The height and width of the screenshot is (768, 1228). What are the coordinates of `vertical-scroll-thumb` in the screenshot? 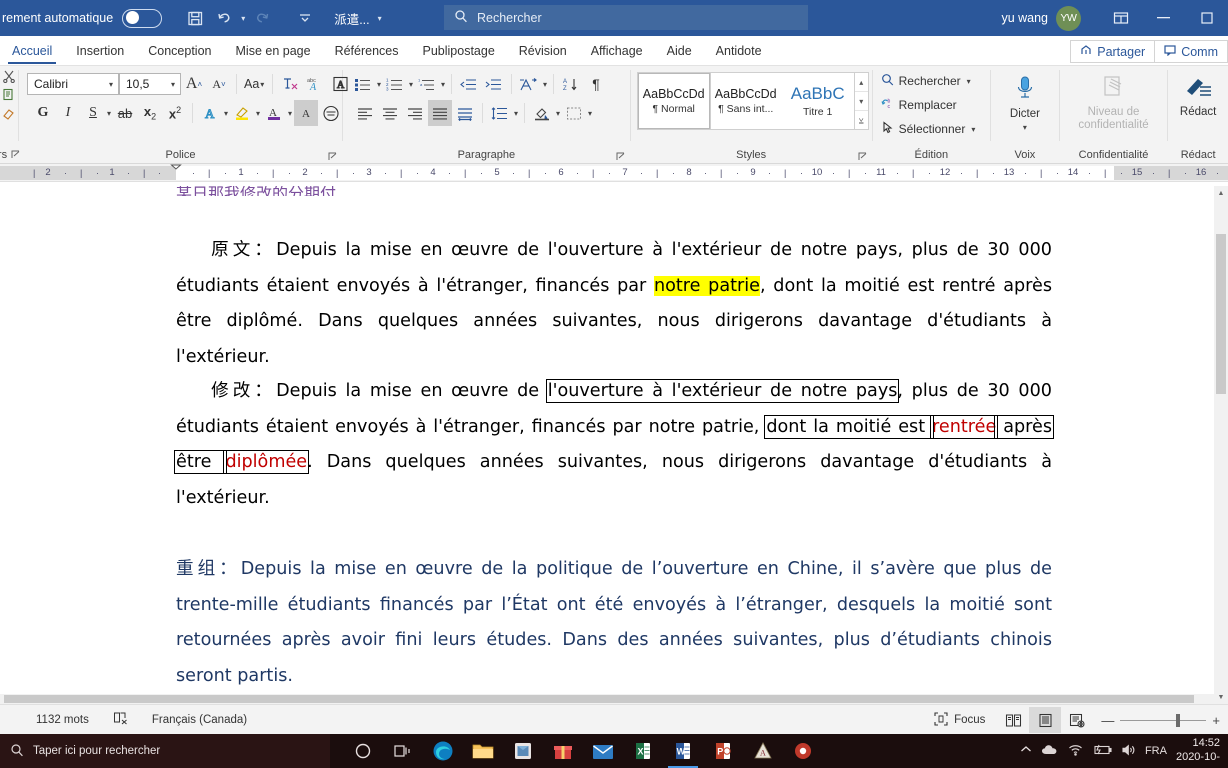 It's located at (1221, 314).